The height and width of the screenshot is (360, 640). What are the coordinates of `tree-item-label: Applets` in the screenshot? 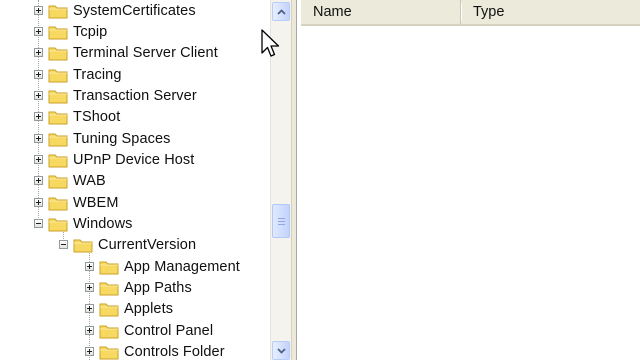 It's located at (149, 308).